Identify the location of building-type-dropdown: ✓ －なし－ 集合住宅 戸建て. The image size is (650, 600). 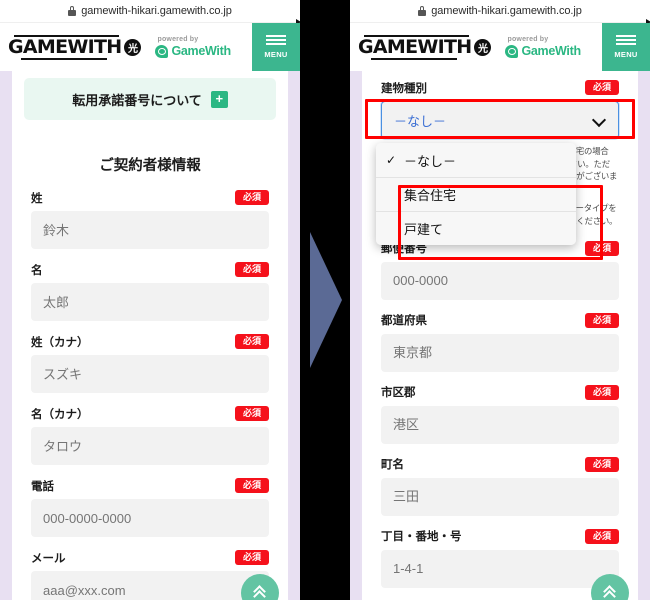
(476, 194).